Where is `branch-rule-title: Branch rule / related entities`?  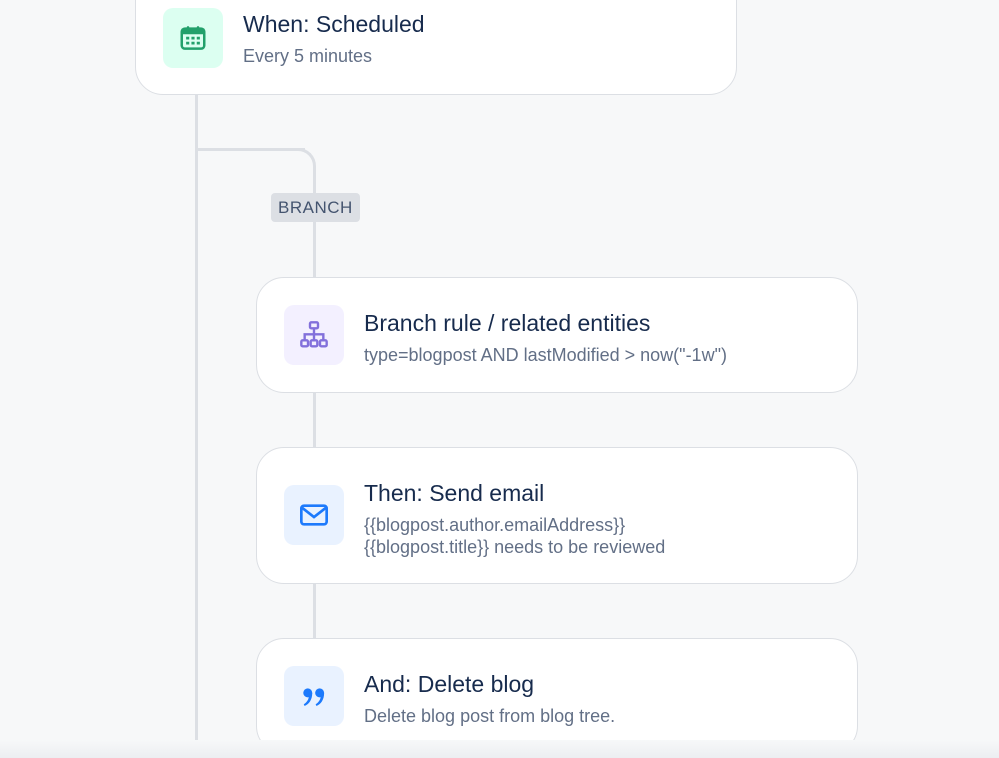
branch-rule-title: Branch rule / related entities is located at coordinates (507, 323).